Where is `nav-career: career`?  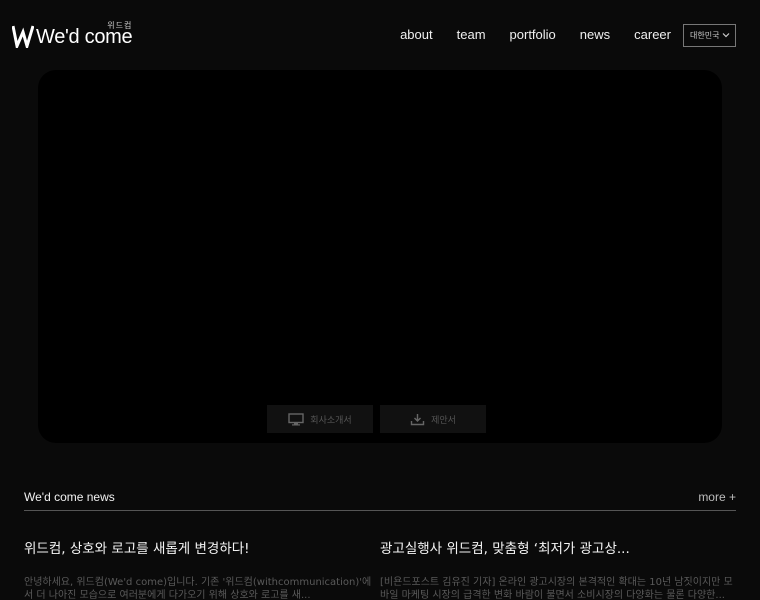 nav-career: career is located at coordinates (652, 35).